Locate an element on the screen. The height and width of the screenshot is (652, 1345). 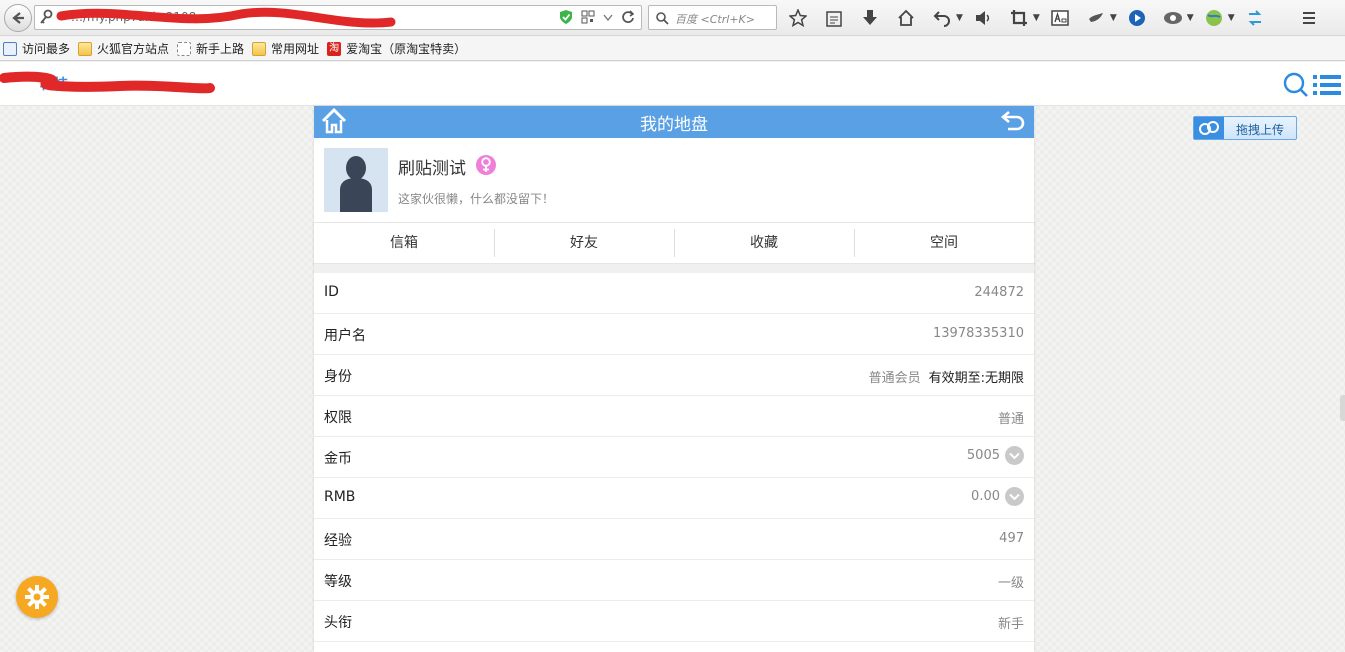
person-silhouette-icon is located at coordinates (356, 184).